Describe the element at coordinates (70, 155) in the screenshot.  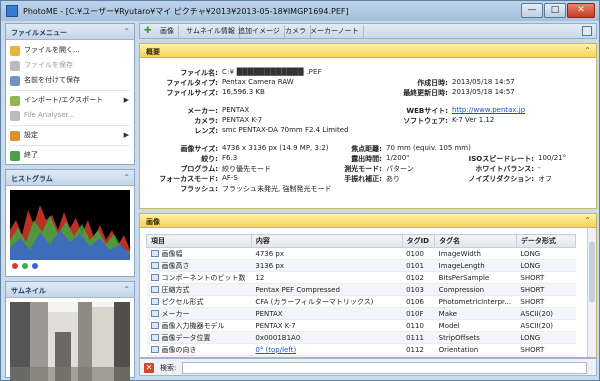
I see `file-menu-item: 終了` at that location.